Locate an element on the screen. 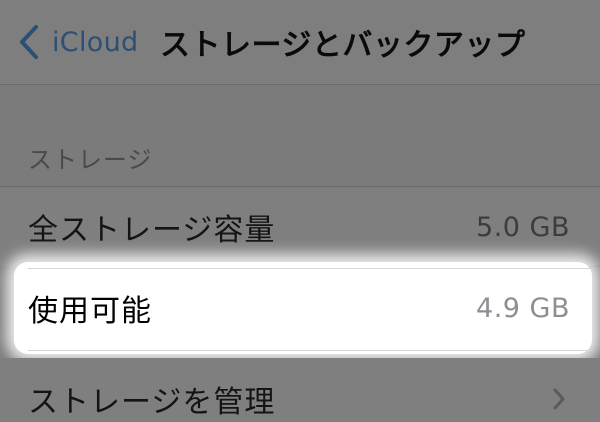  row-label-available: 使用可能 is located at coordinates (90, 311).